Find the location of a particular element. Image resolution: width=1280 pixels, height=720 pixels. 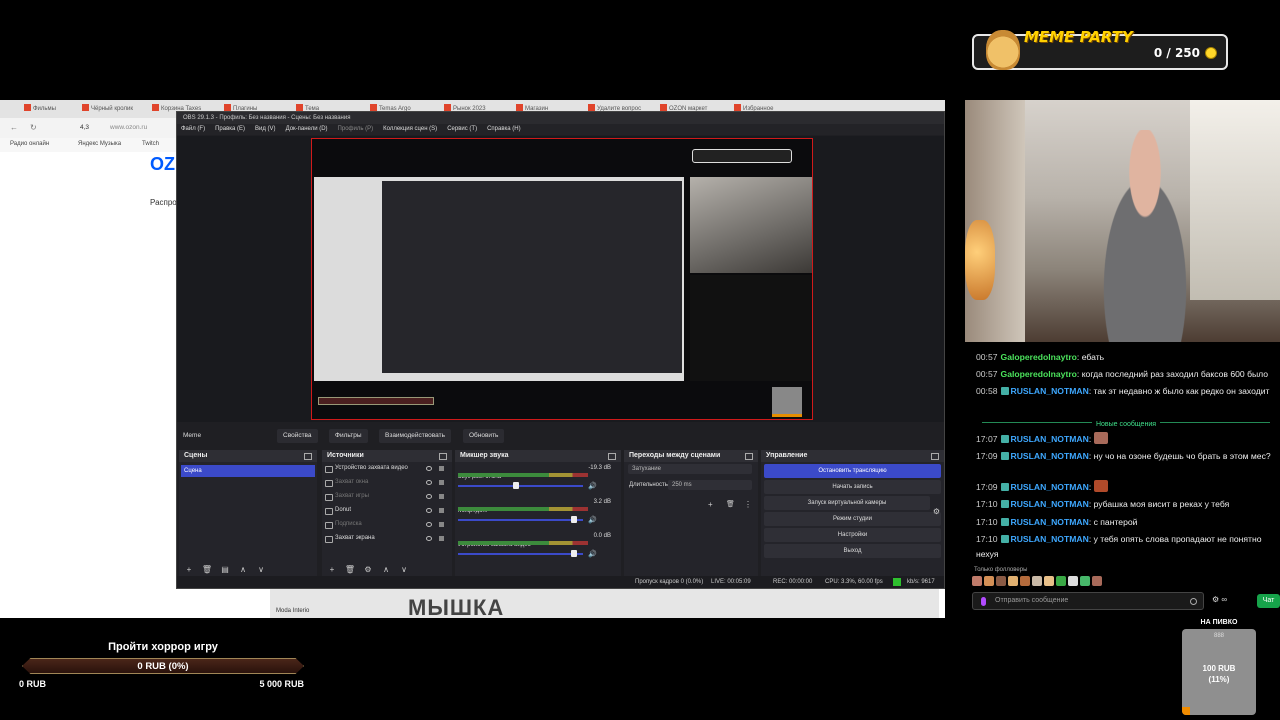

studio-mode-button: Режим студии is located at coordinates (852, 519).